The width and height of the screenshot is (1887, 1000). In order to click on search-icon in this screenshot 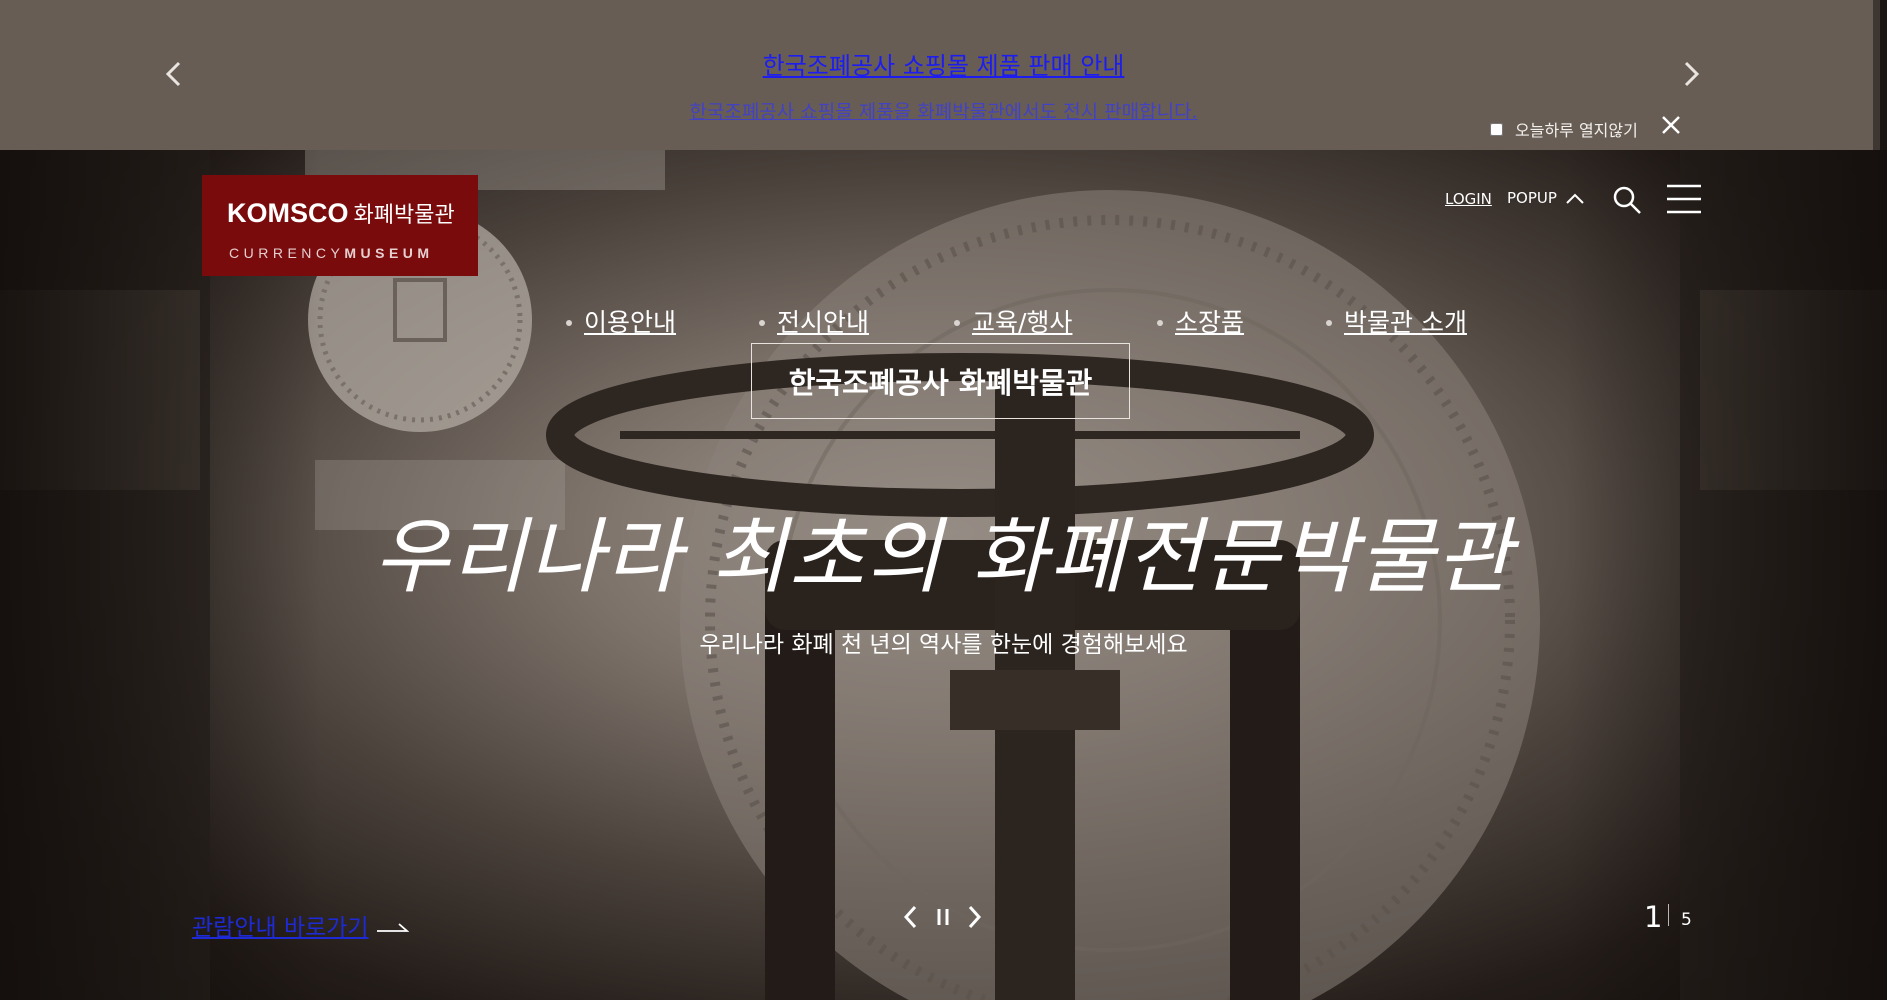, I will do `click(1627, 200)`.